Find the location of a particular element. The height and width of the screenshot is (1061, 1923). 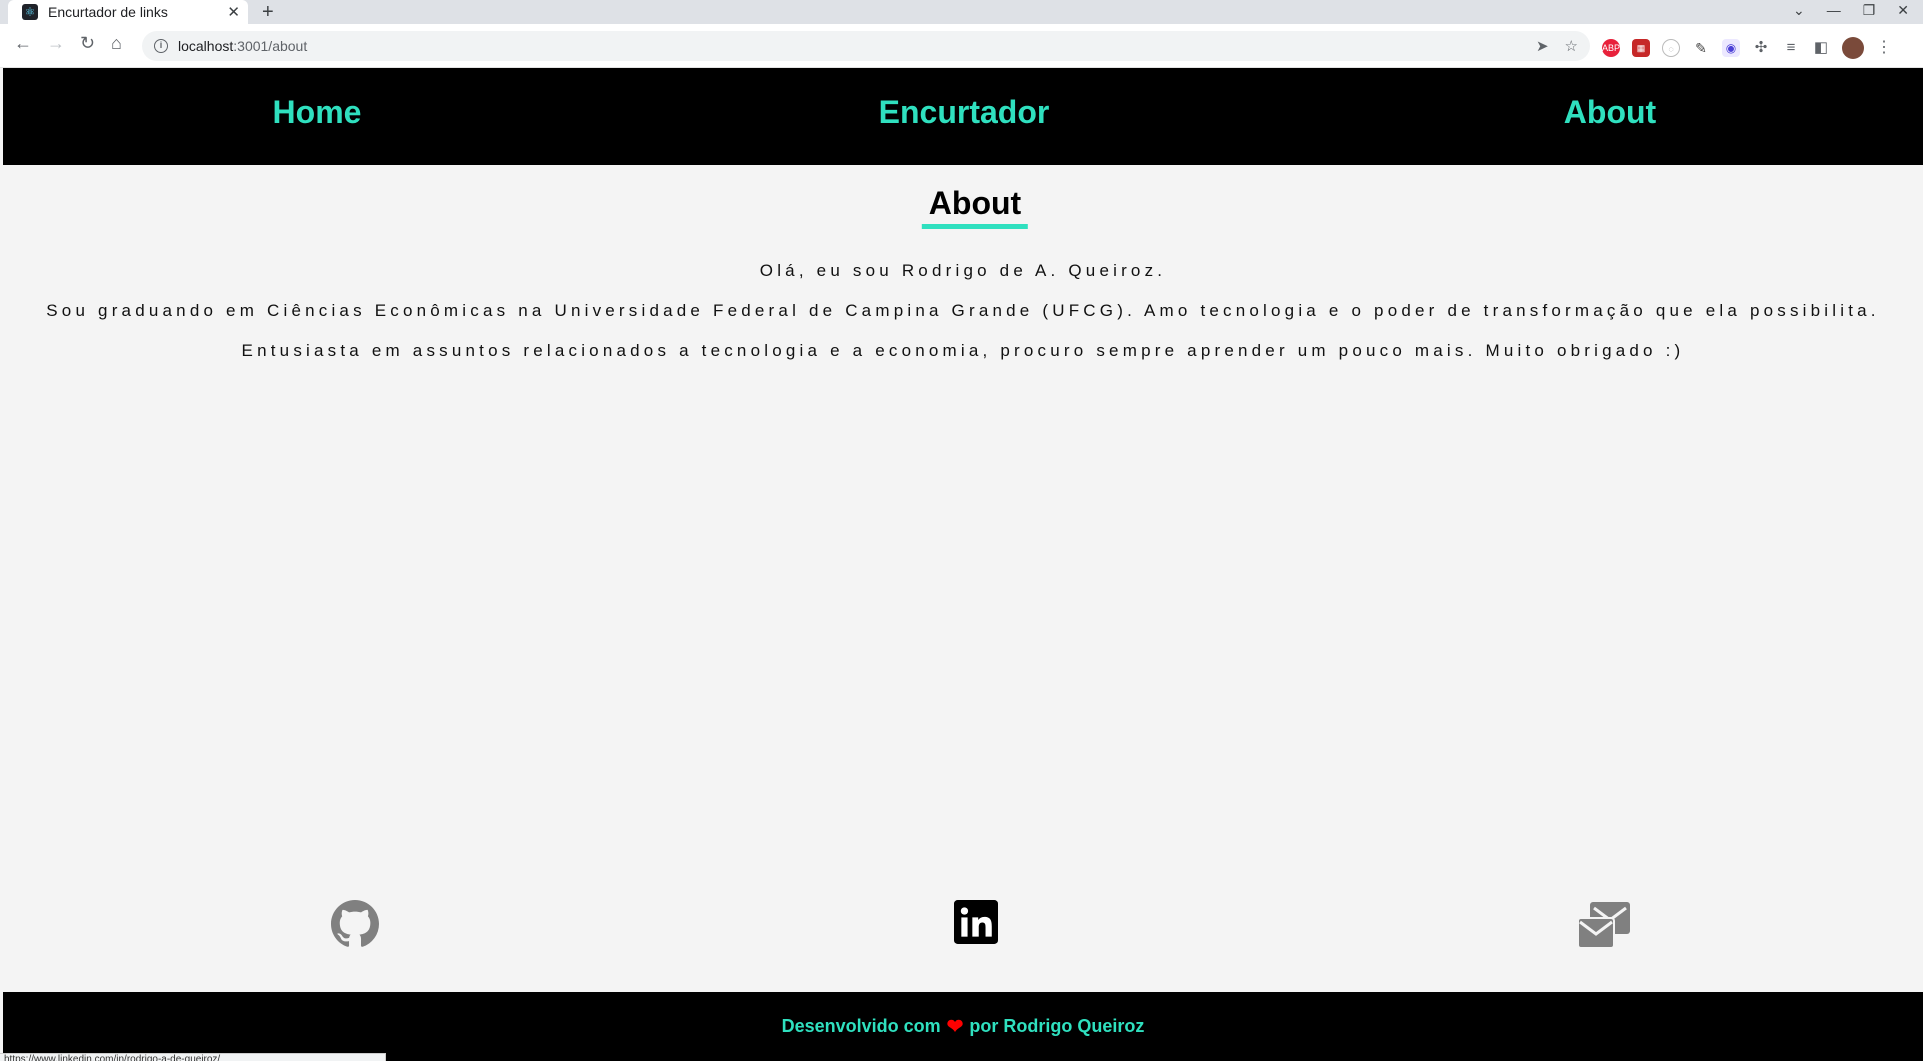

extension-eyedropper-icon: ✎ is located at coordinates (1701, 48).